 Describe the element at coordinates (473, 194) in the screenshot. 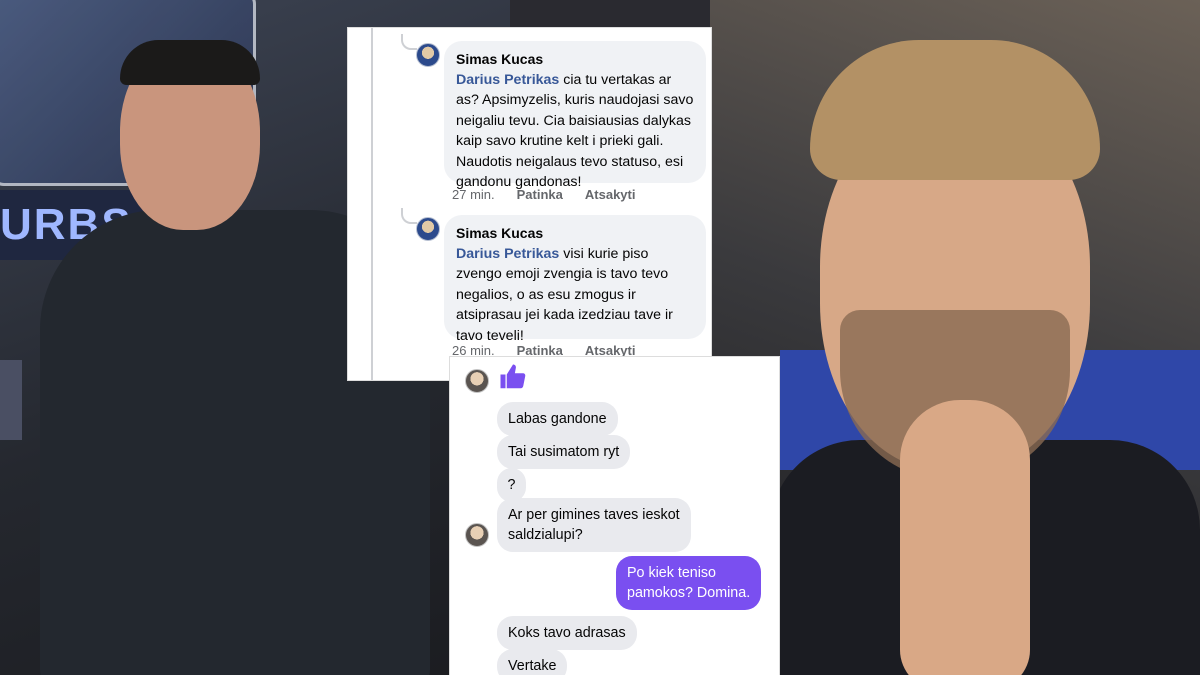

I see `comment-time: 27 min.` at that location.